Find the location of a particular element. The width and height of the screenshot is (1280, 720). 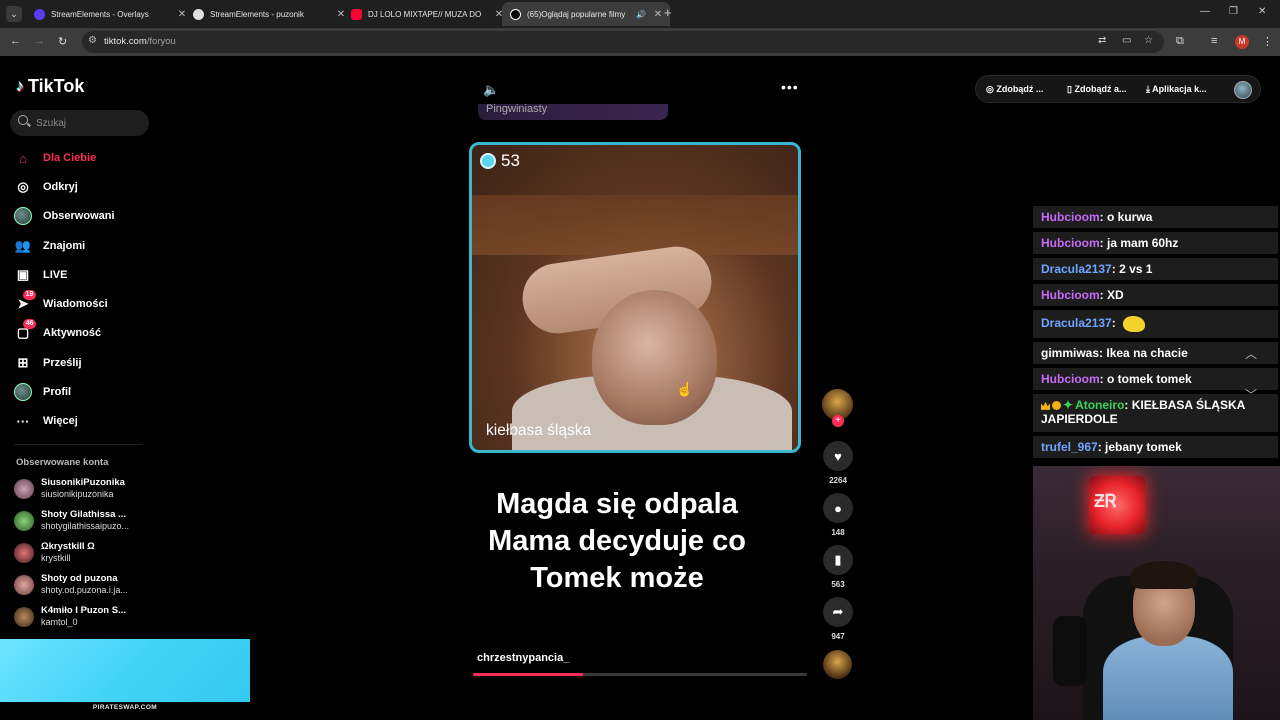

crown-badge-icon is located at coordinates (1045, 405).